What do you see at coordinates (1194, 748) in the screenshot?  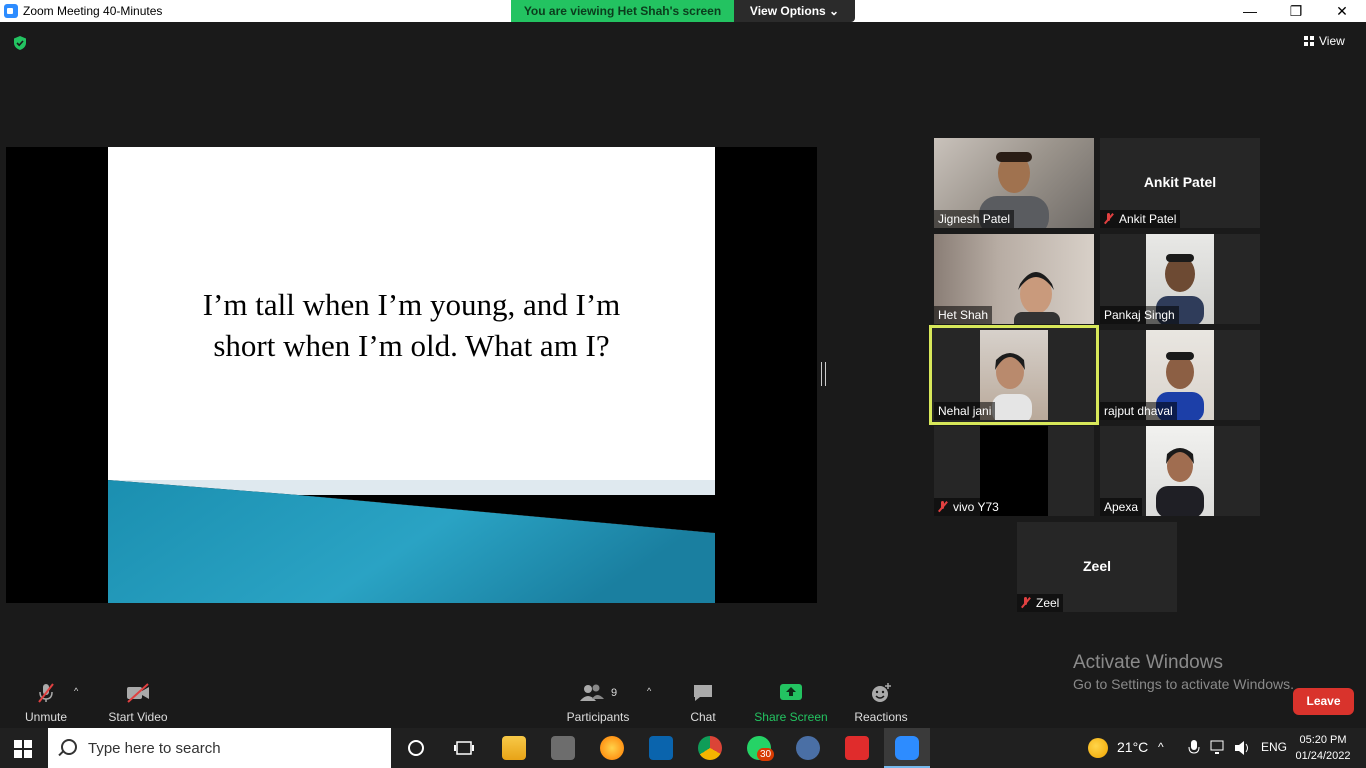 I see `microphone-tray-icon` at bounding box center [1194, 748].